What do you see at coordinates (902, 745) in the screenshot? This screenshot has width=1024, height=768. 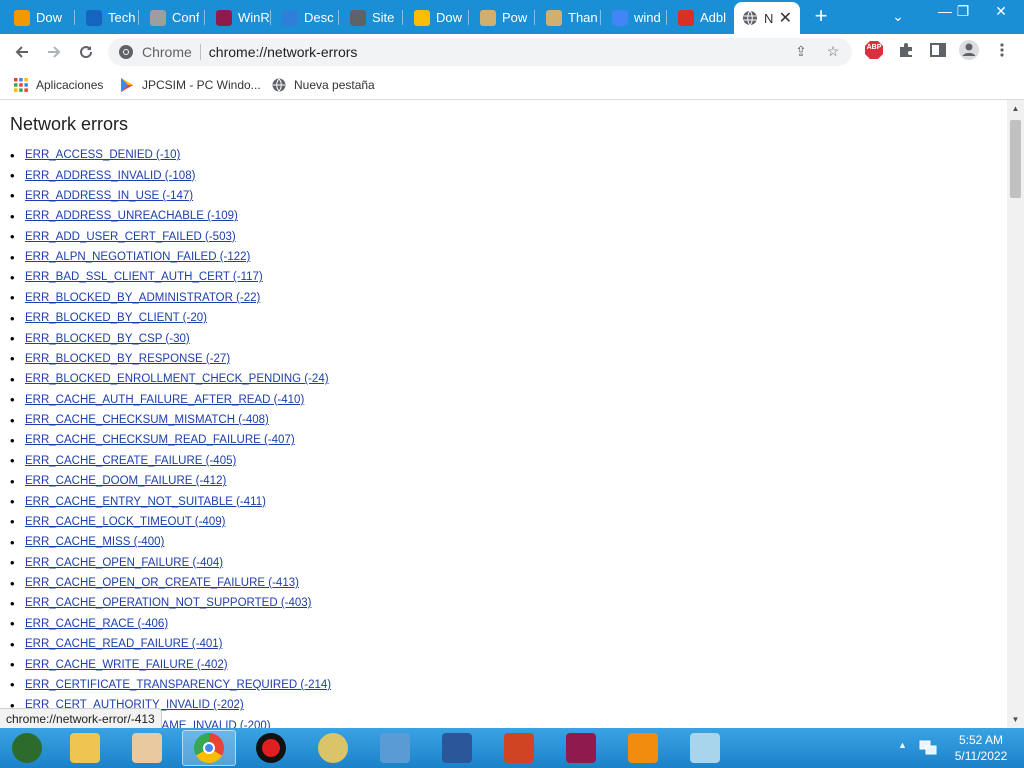 I see `show-hidden-icons-arrow: ▲` at bounding box center [902, 745].